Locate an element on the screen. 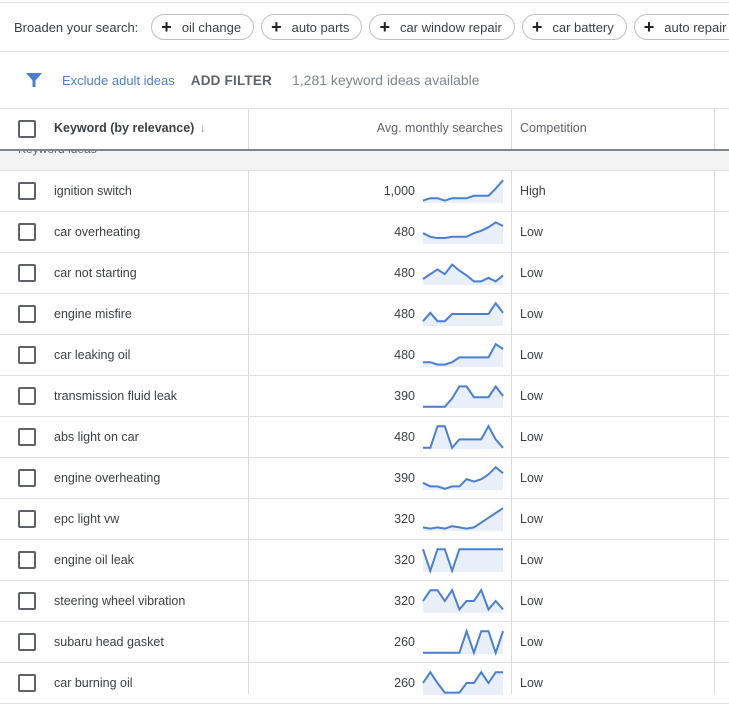  chip-car-window-repair: + car window repair is located at coordinates (442, 27).